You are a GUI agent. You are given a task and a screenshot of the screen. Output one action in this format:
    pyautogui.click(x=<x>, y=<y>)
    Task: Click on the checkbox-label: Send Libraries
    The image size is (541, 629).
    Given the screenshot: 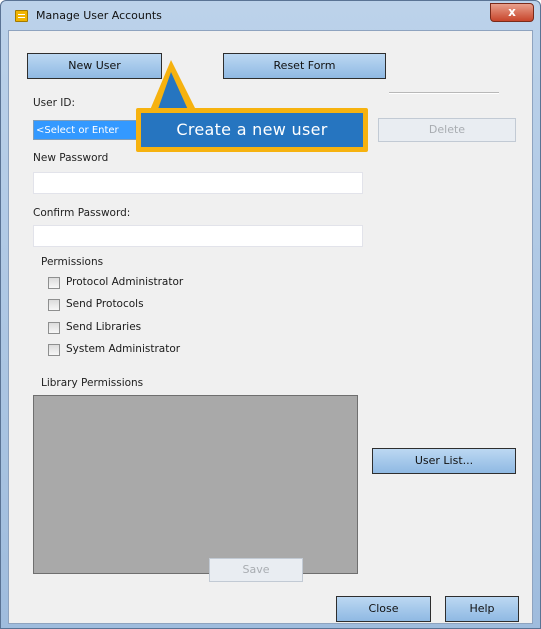 What is the action you would take?
    pyautogui.click(x=104, y=327)
    